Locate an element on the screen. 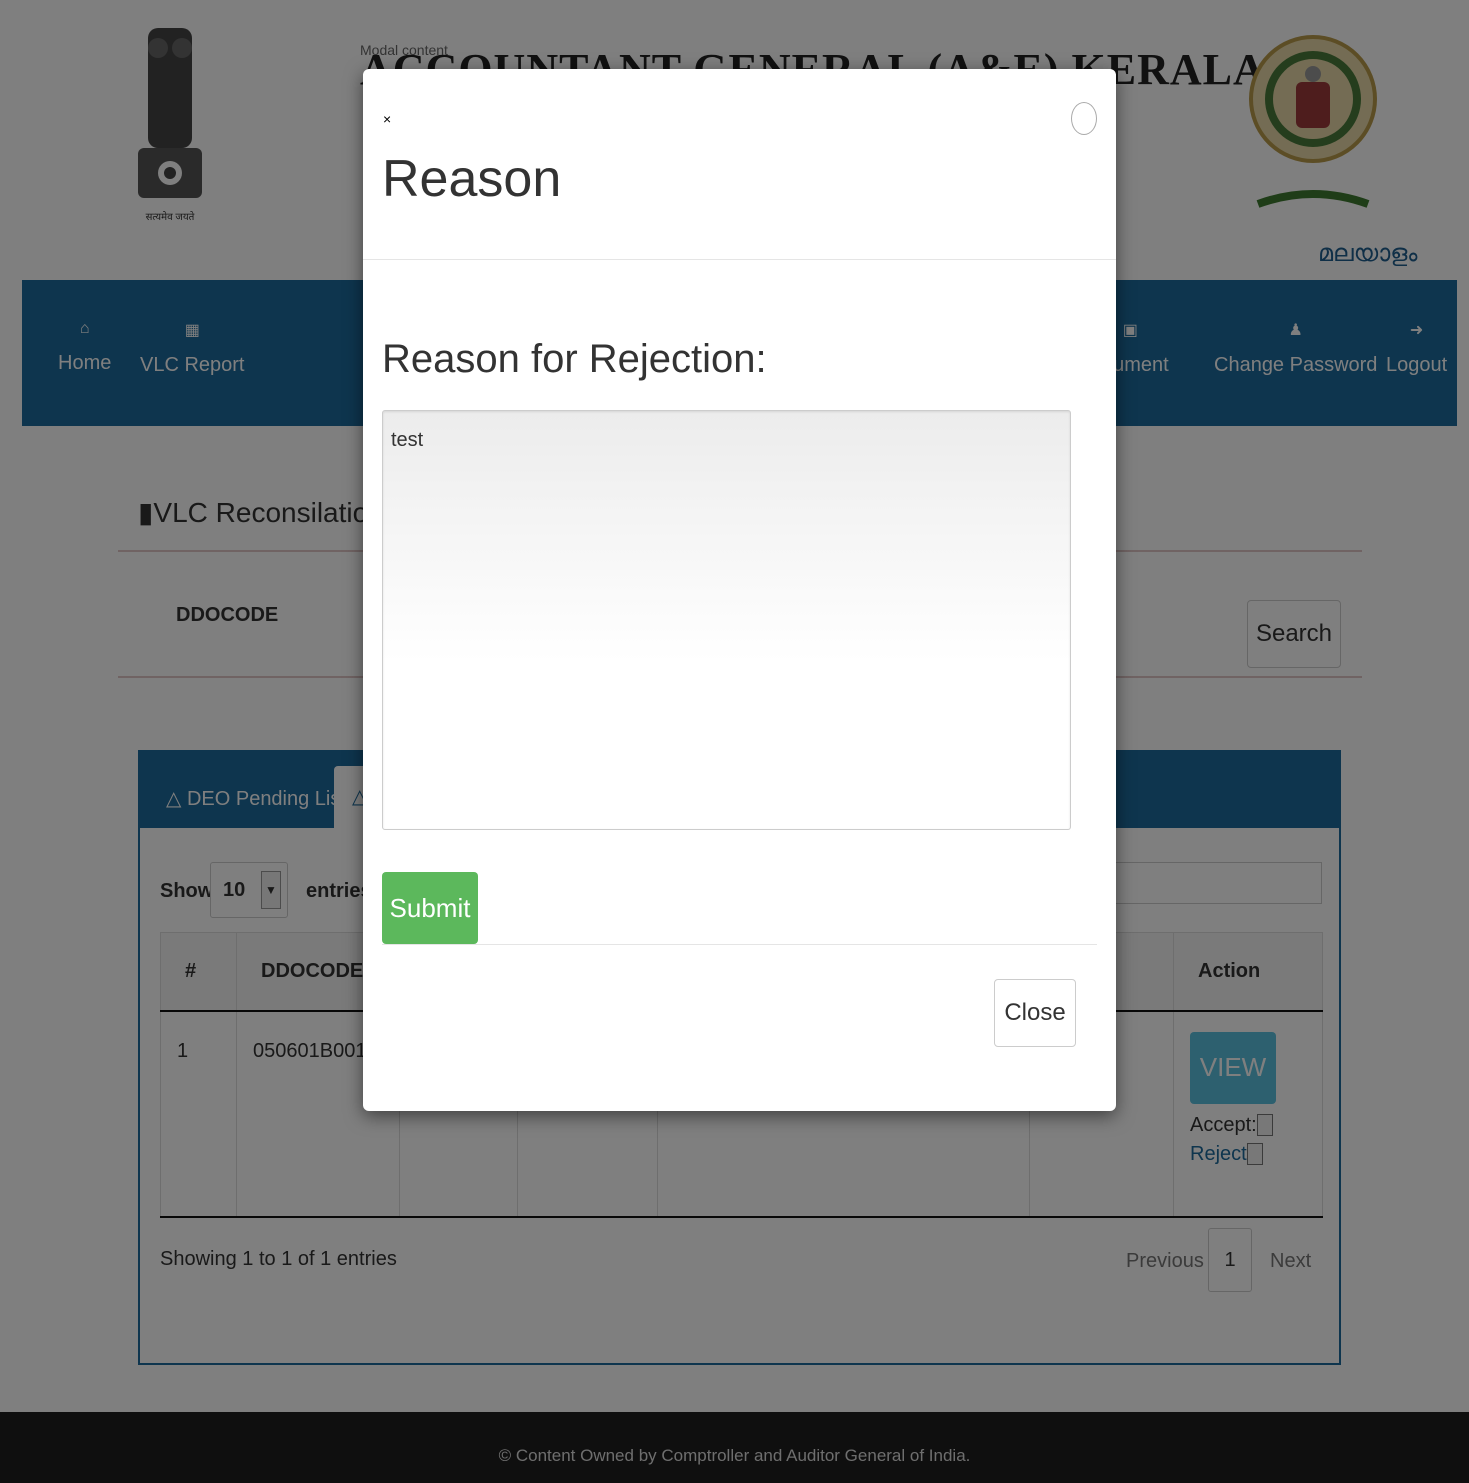  reason-textarea: test is located at coordinates (726, 620).